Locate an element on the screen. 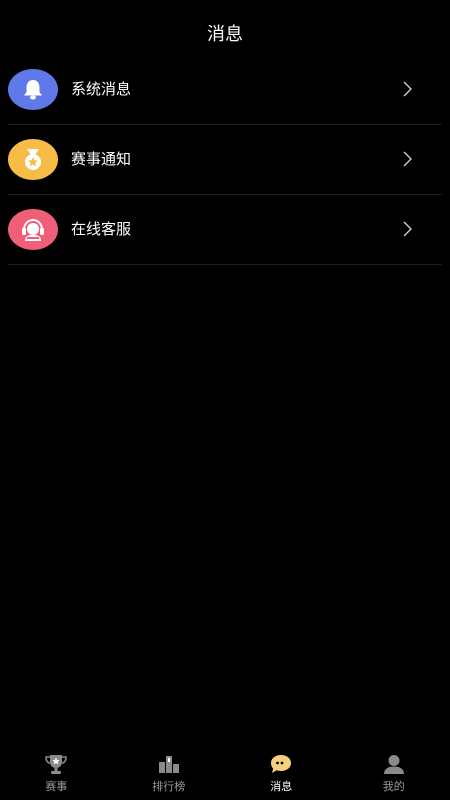 This screenshot has width=450, height=800. trophy-icon is located at coordinates (56, 764).